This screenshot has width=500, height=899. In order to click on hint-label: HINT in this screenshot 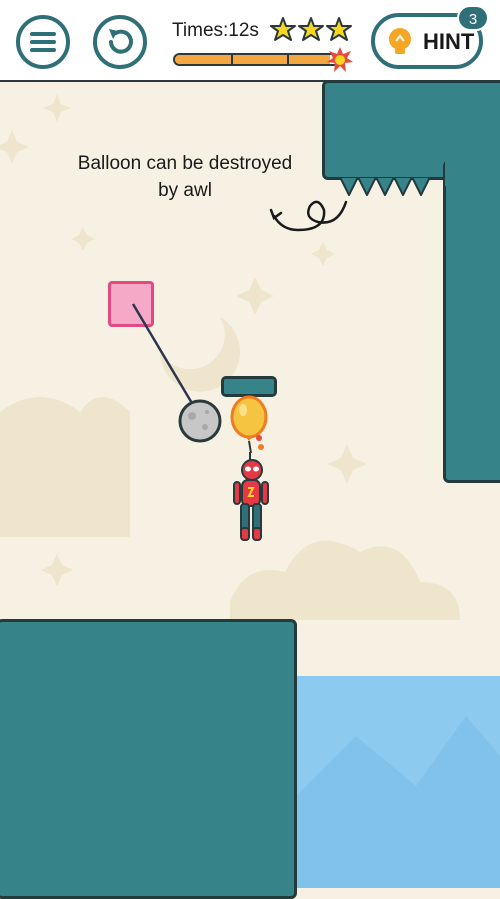, I will do `click(449, 41)`.